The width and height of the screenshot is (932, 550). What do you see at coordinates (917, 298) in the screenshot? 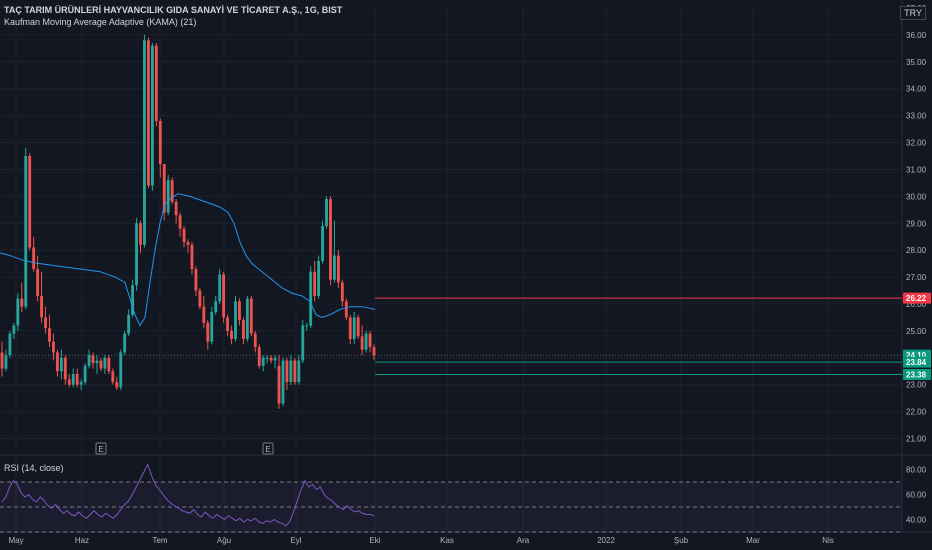
I see `price-label: 26.22` at bounding box center [917, 298].